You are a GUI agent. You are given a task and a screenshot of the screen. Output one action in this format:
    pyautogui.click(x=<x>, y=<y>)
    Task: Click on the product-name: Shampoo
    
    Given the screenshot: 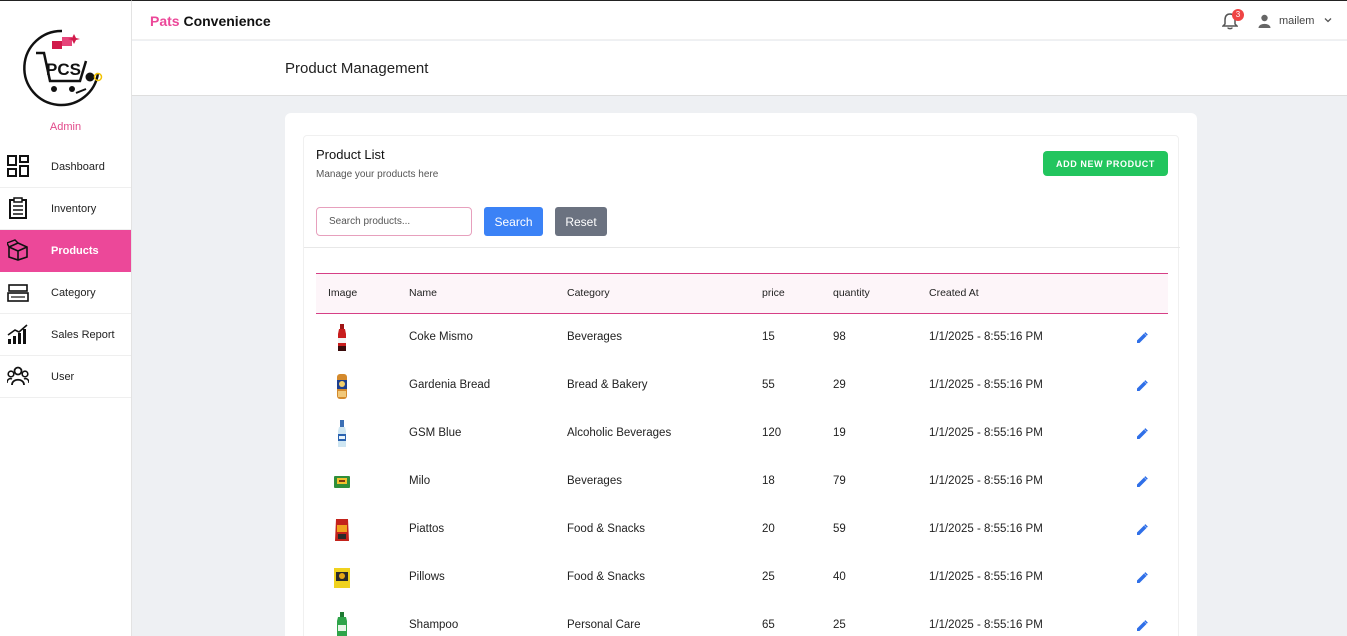 What is the action you would take?
    pyautogui.click(x=434, y=625)
    